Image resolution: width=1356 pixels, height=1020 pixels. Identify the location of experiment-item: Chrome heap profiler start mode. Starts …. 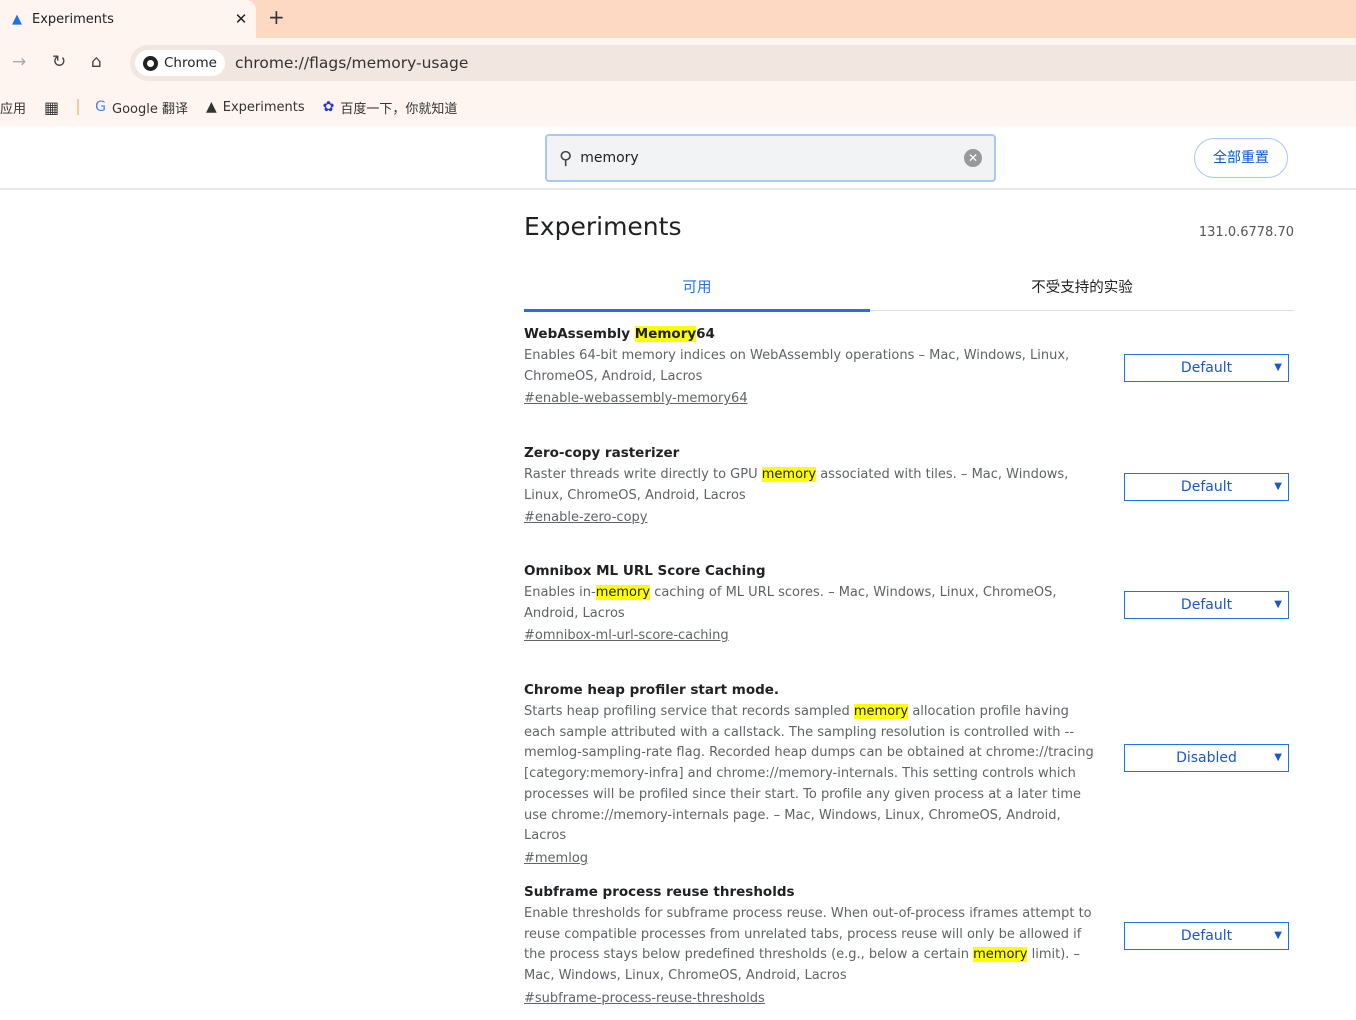
(909, 773).